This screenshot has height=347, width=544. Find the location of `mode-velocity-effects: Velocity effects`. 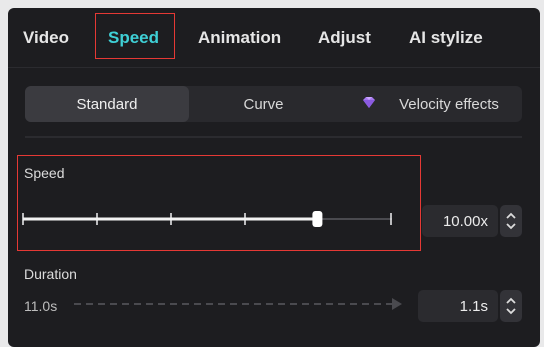

mode-velocity-effects: Velocity effects is located at coordinates (430, 104).